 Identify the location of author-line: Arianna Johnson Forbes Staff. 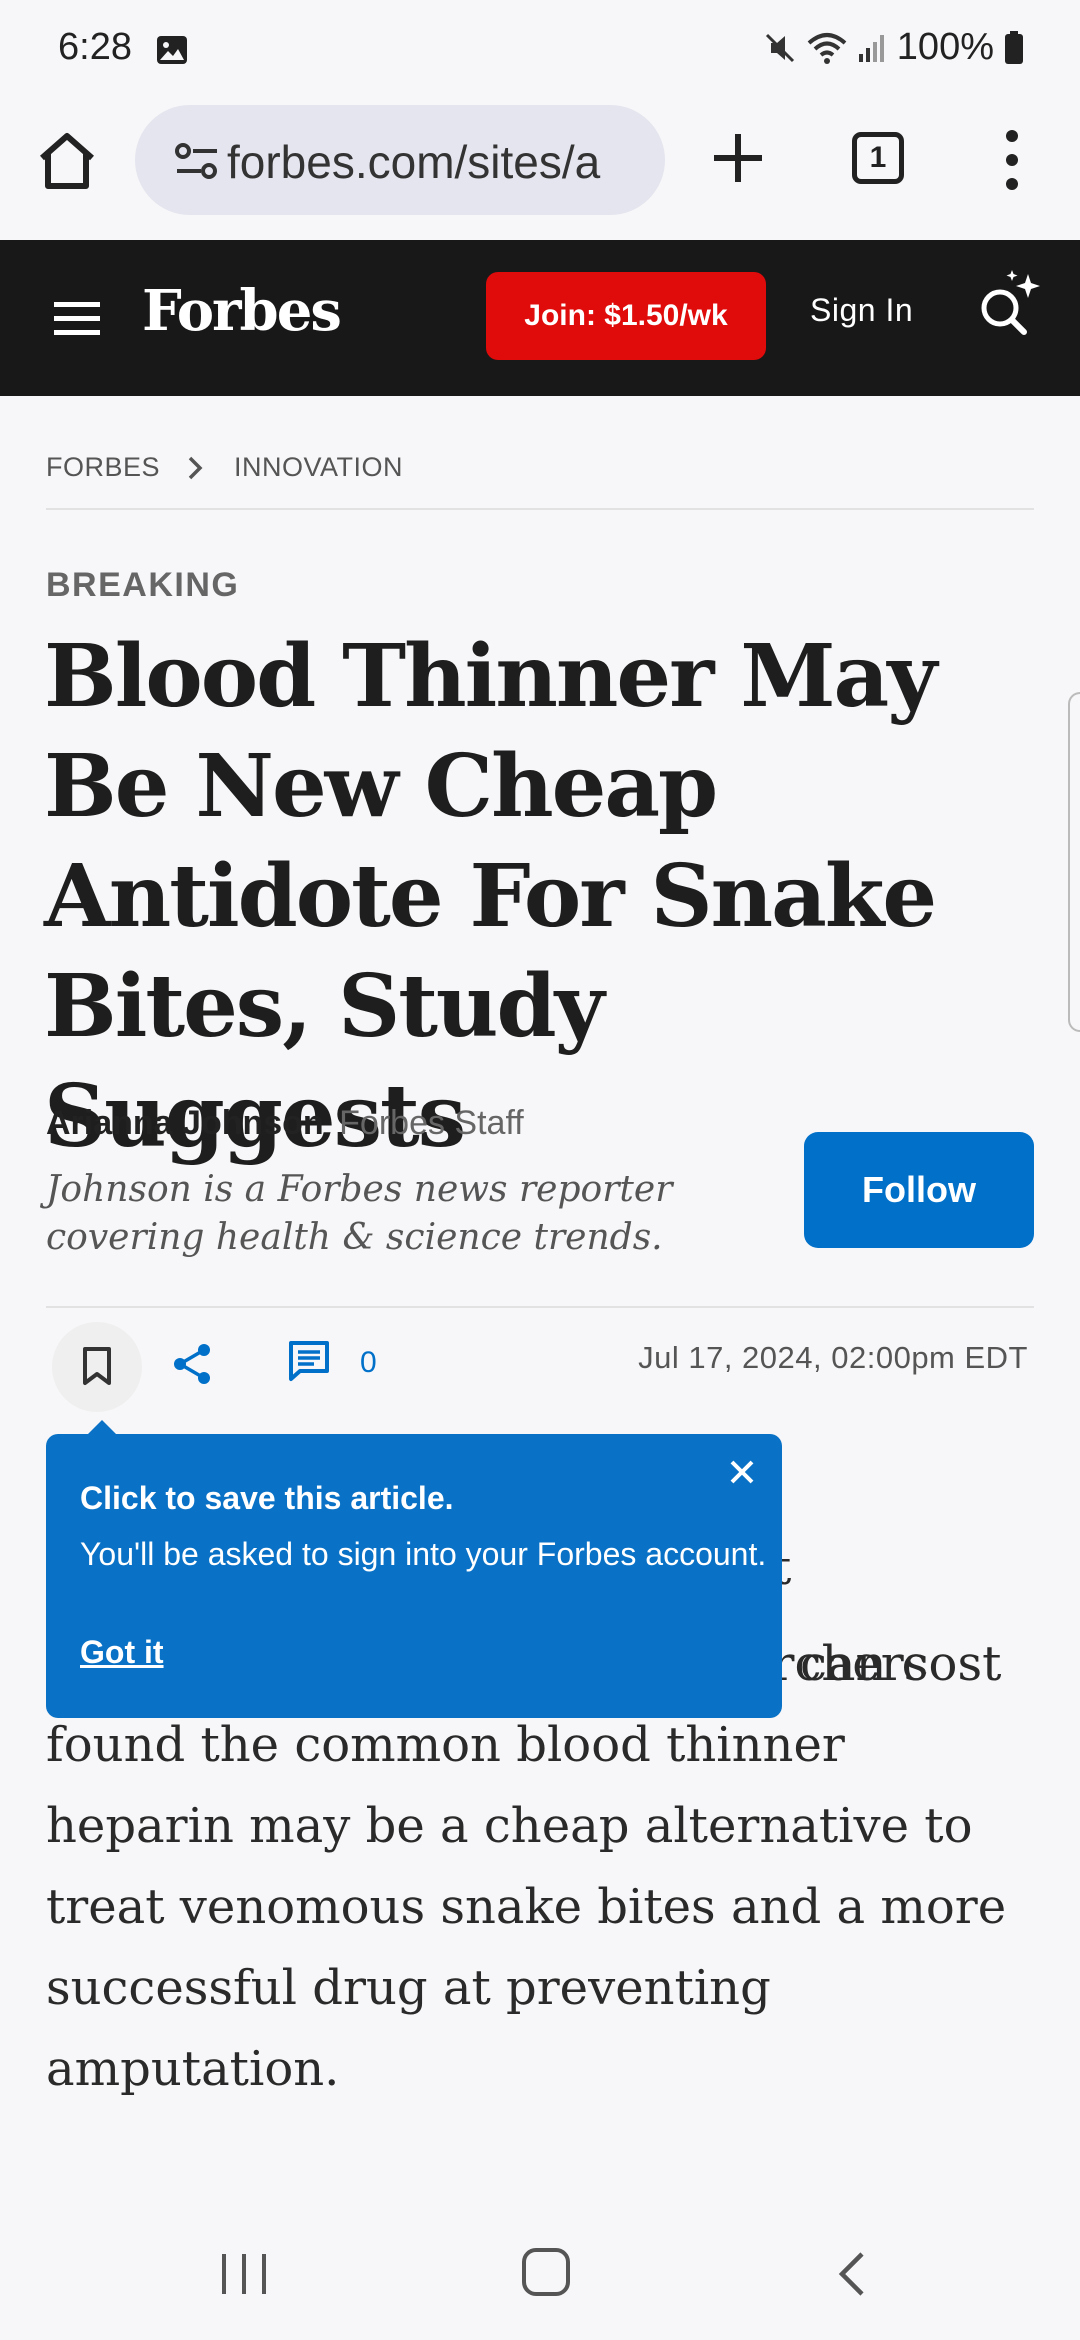
(285, 1123).